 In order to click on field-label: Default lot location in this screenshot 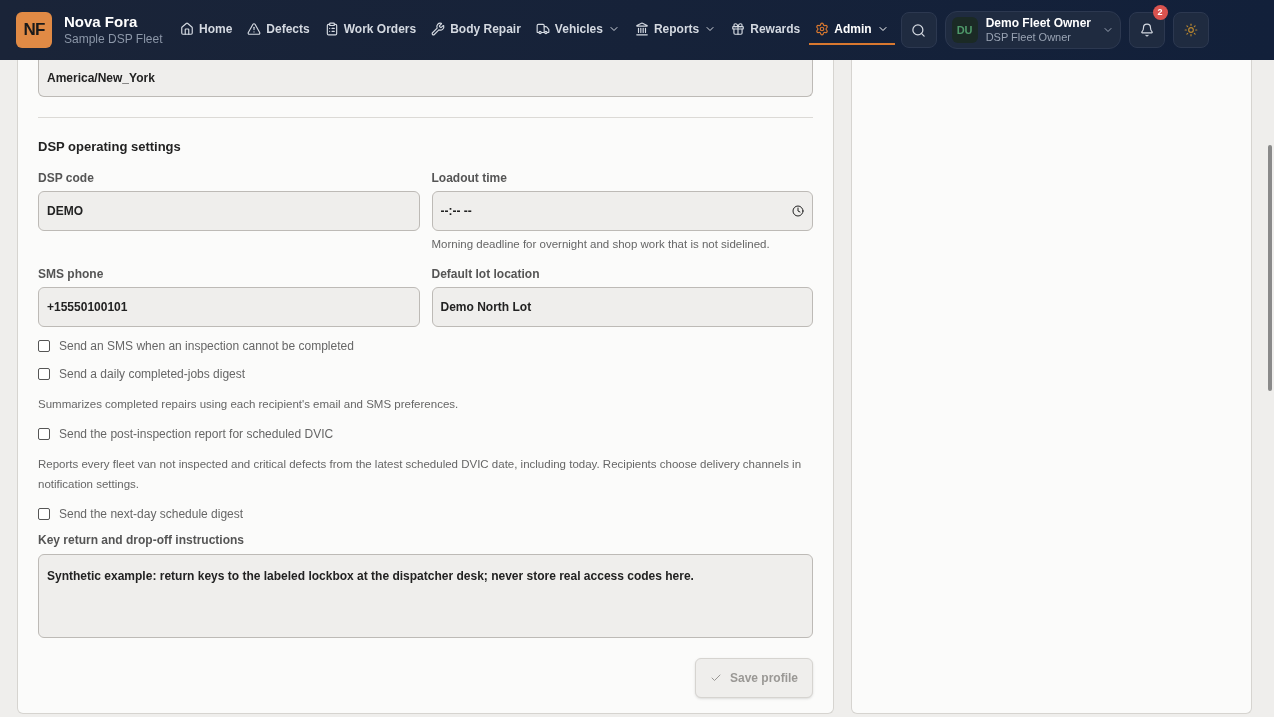, I will do `click(486, 274)`.